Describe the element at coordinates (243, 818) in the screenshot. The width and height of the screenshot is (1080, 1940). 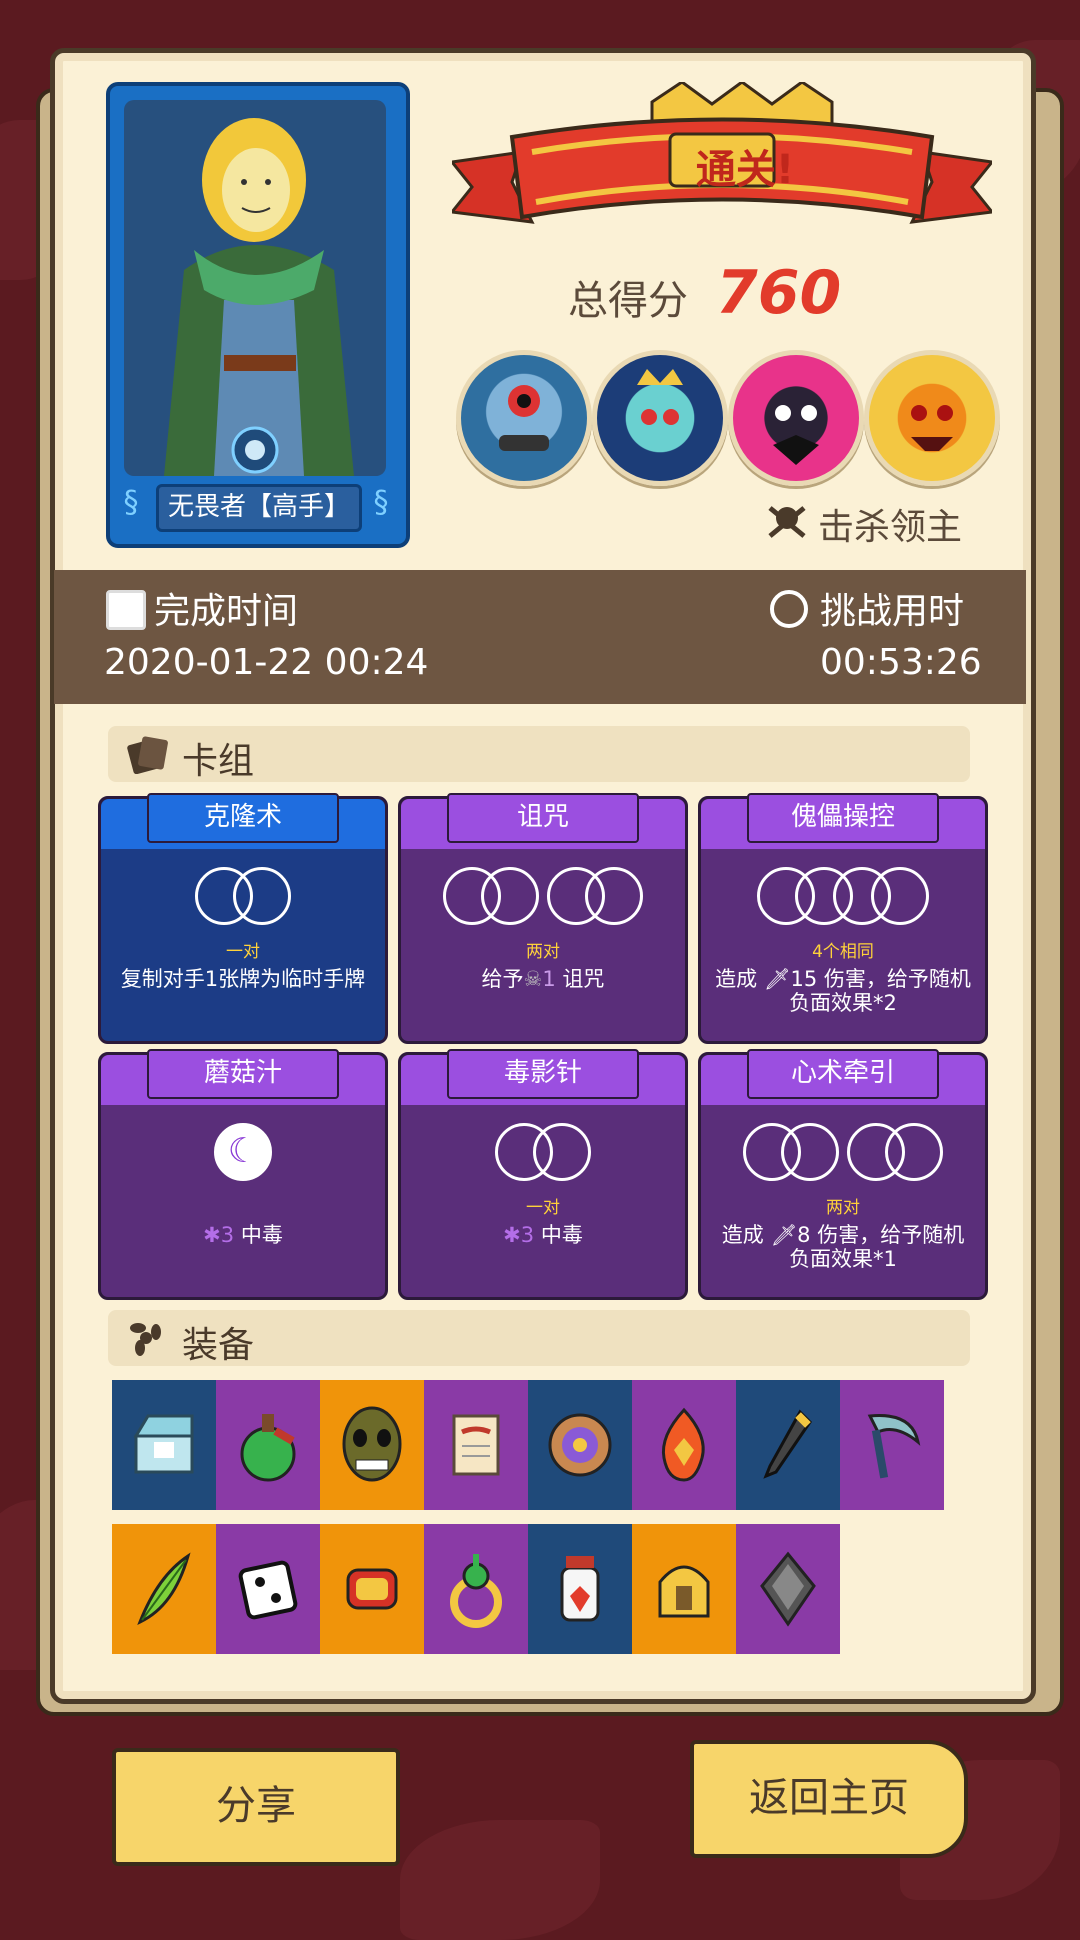
I see `card-title: 克隆术` at that location.